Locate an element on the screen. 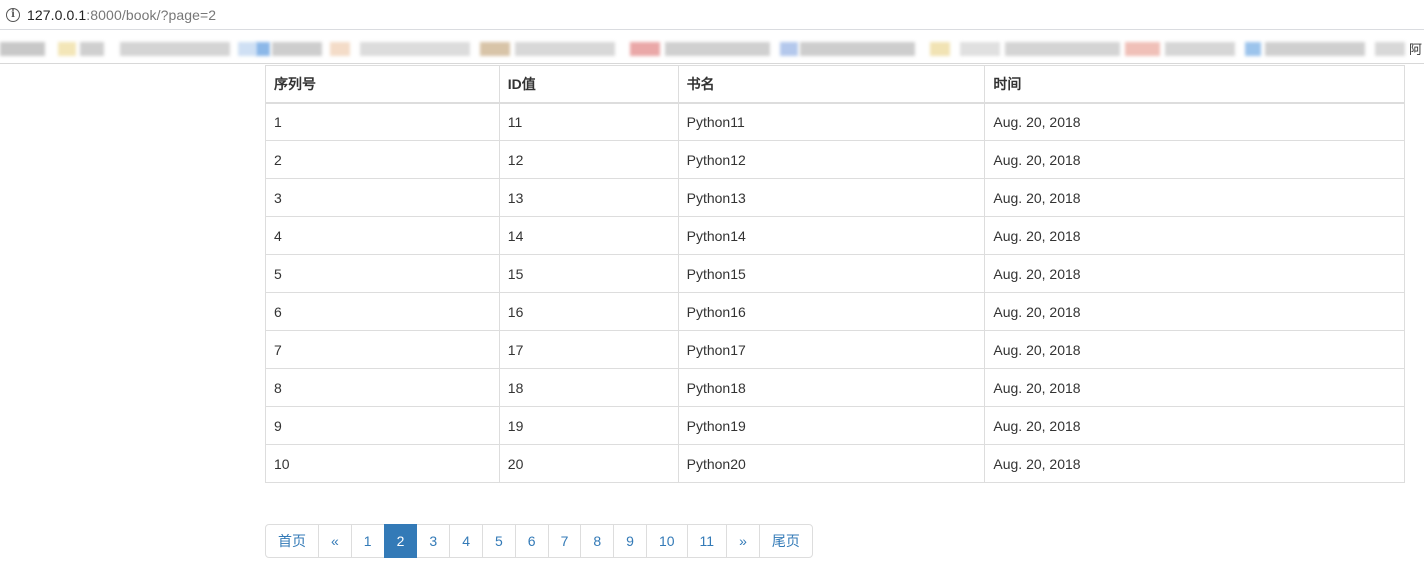 The height and width of the screenshot is (575, 1424). header-serial: 序列号 is located at coordinates (382, 84).